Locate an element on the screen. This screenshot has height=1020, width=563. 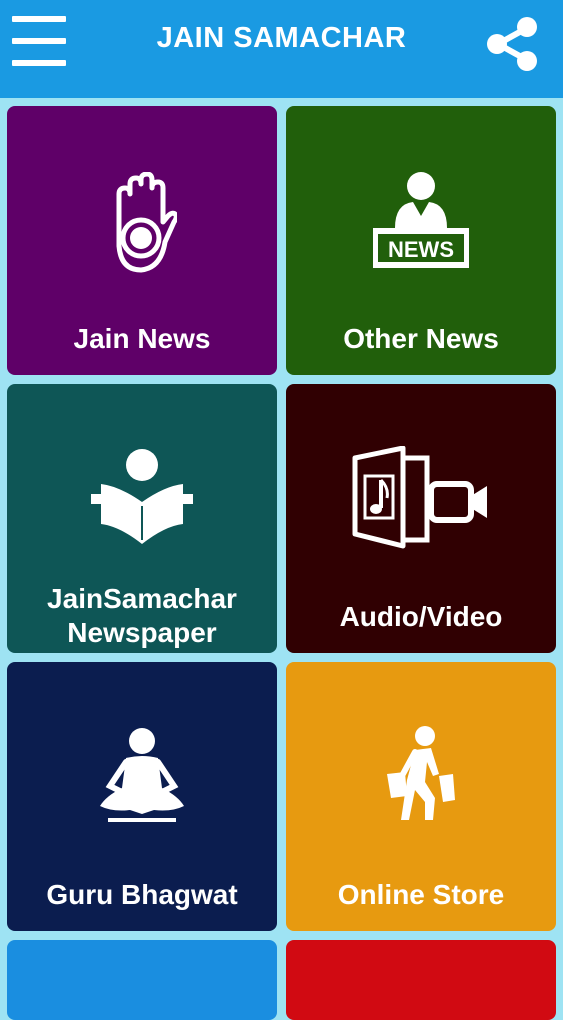
tile-label: Other News is located at coordinates (421, 338).